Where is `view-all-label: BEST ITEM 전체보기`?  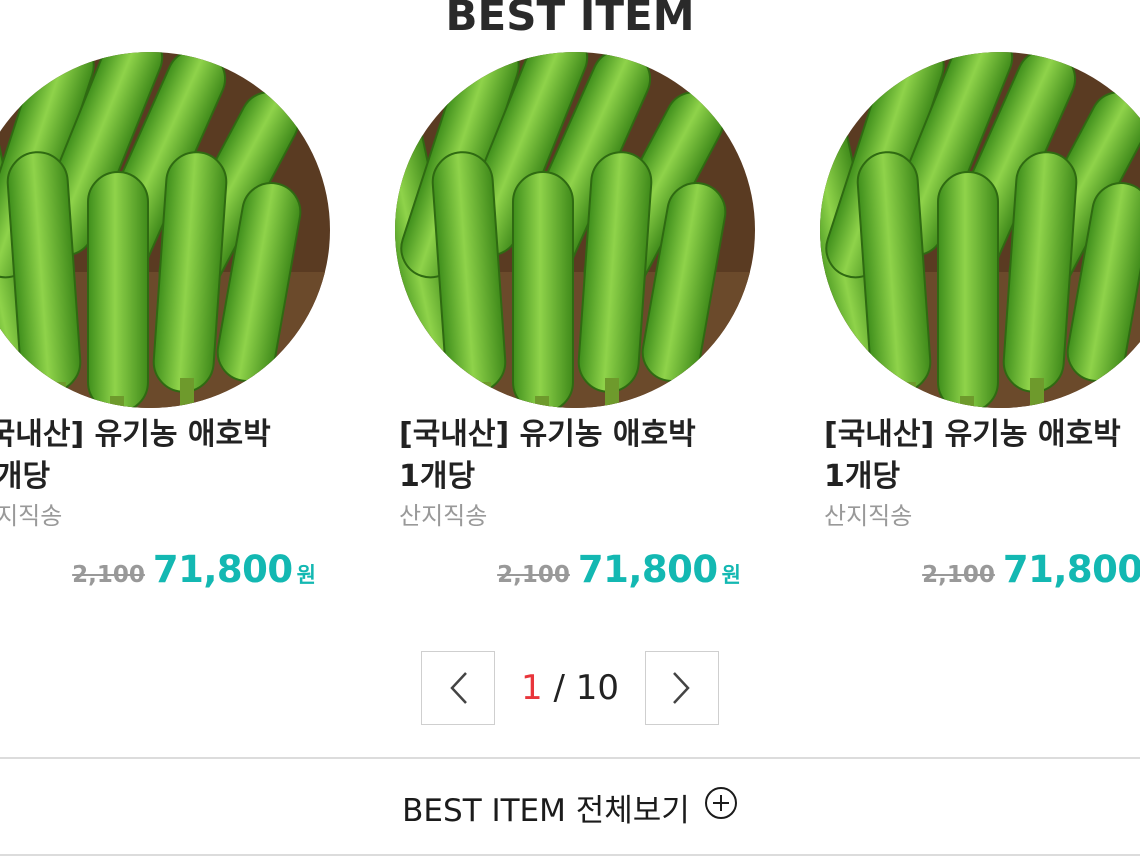 view-all-label: BEST ITEM 전체보기 is located at coordinates (546, 810).